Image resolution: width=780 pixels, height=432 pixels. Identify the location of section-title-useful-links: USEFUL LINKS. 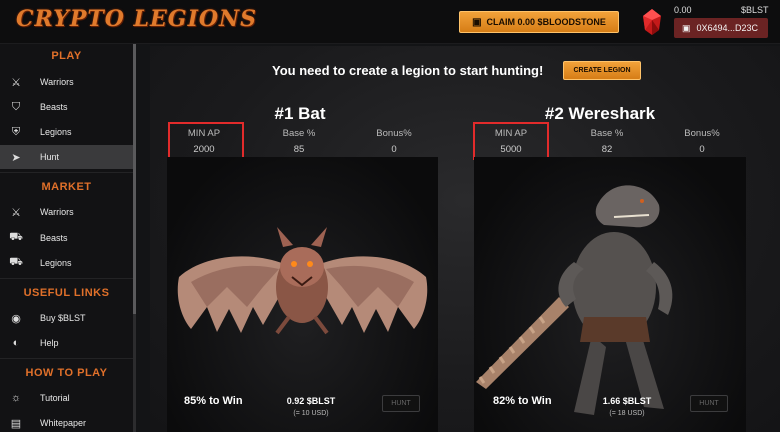
(66, 293).